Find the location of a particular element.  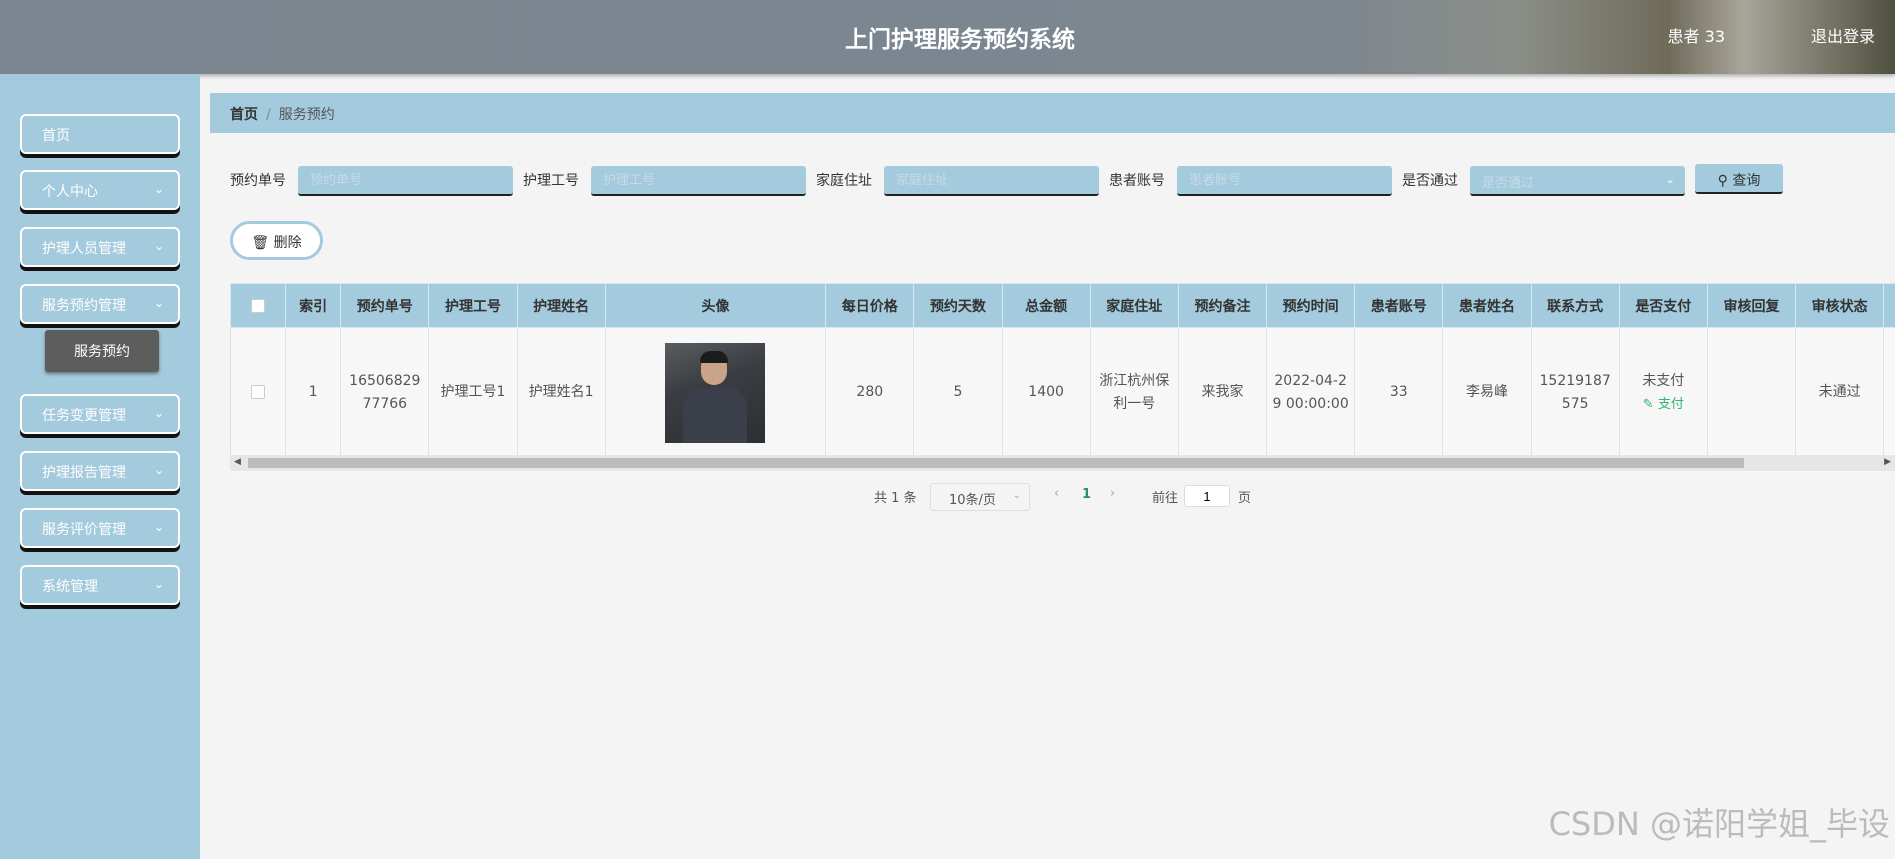

scrollbar-thumb is located at coordinates (996, 463).